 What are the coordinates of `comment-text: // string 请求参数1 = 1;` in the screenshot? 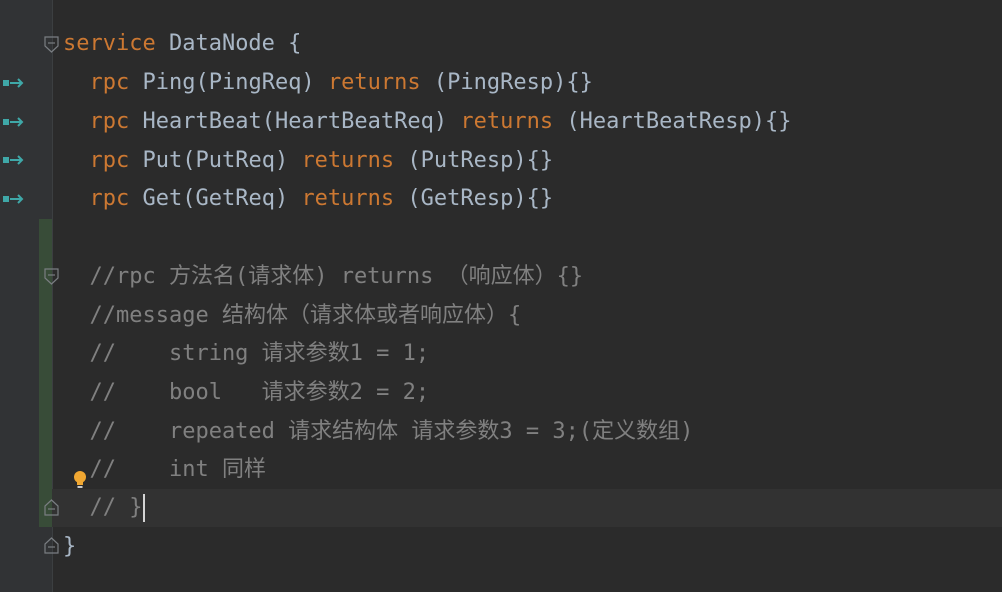 It's located at (246, 353).